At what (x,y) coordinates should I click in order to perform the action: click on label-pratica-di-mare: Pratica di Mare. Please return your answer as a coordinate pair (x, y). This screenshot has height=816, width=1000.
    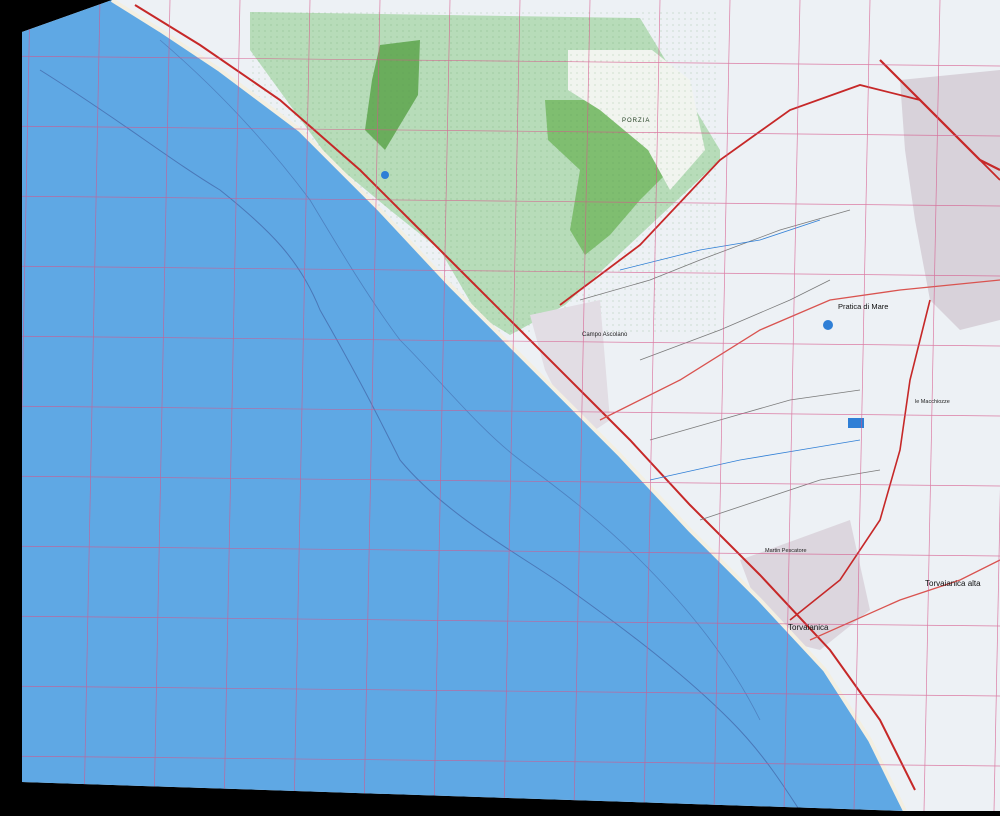
    Looking at the image, I should click on (863, 306).